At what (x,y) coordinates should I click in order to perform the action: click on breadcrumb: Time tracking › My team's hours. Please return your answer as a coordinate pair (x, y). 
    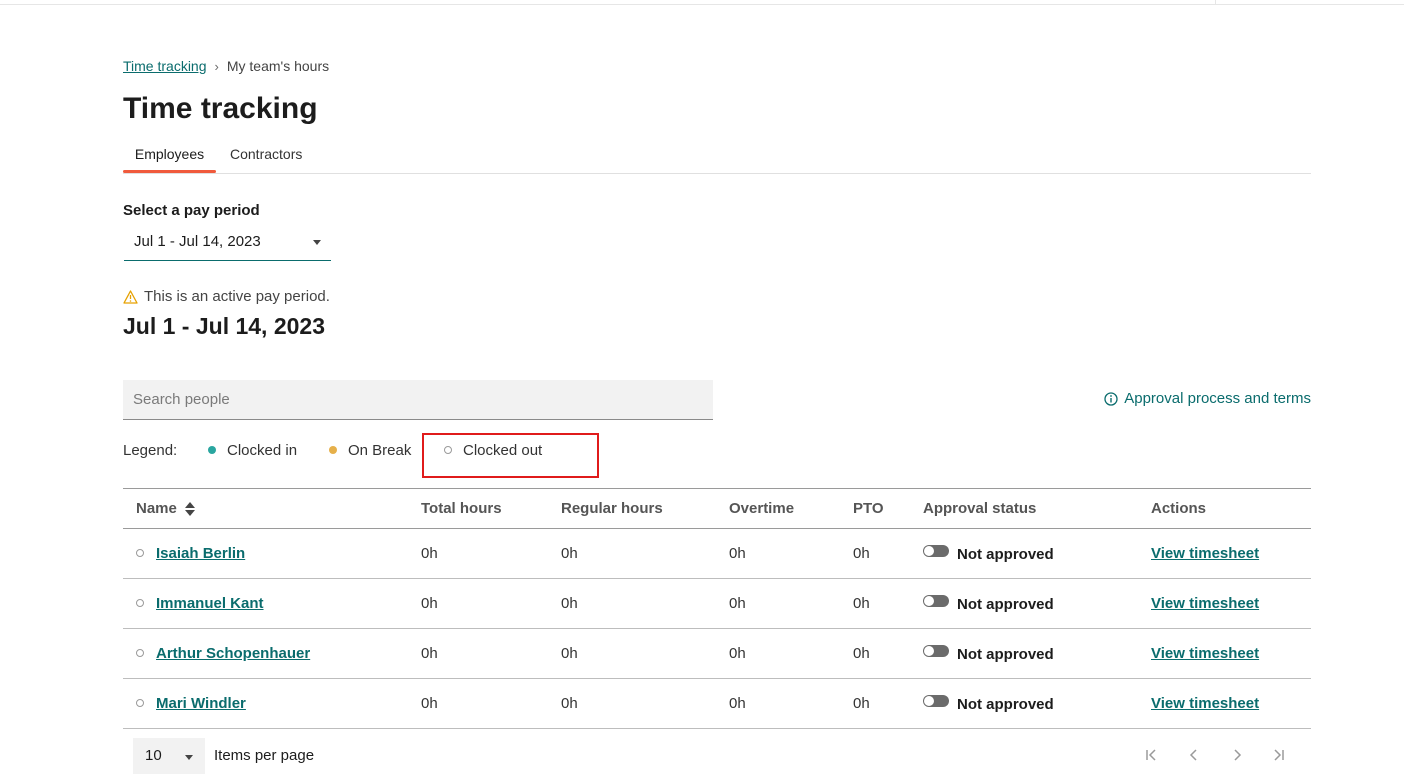
    Looking at the image, I should click on (226, 66).